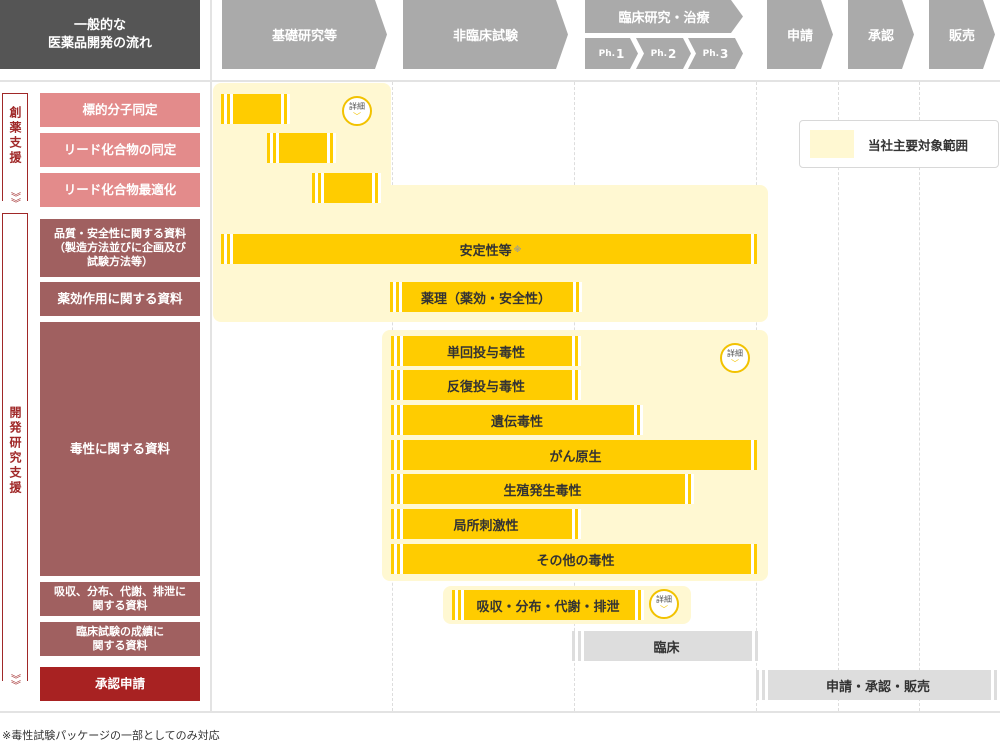 Image resolution: width=1000 pixels, height=743 pixels. What do you see at coordinates (575, 455) in the screenshot?
I see `bar-carcinogenicity: がん原生` at bounding box center [575, 455].